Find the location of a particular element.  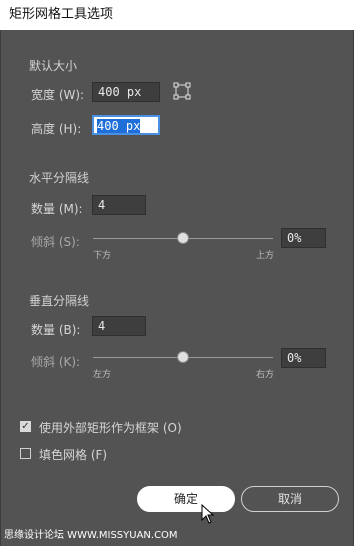

use-outer-rect-checkbox: ✓ is located at coordinates (25, 426).